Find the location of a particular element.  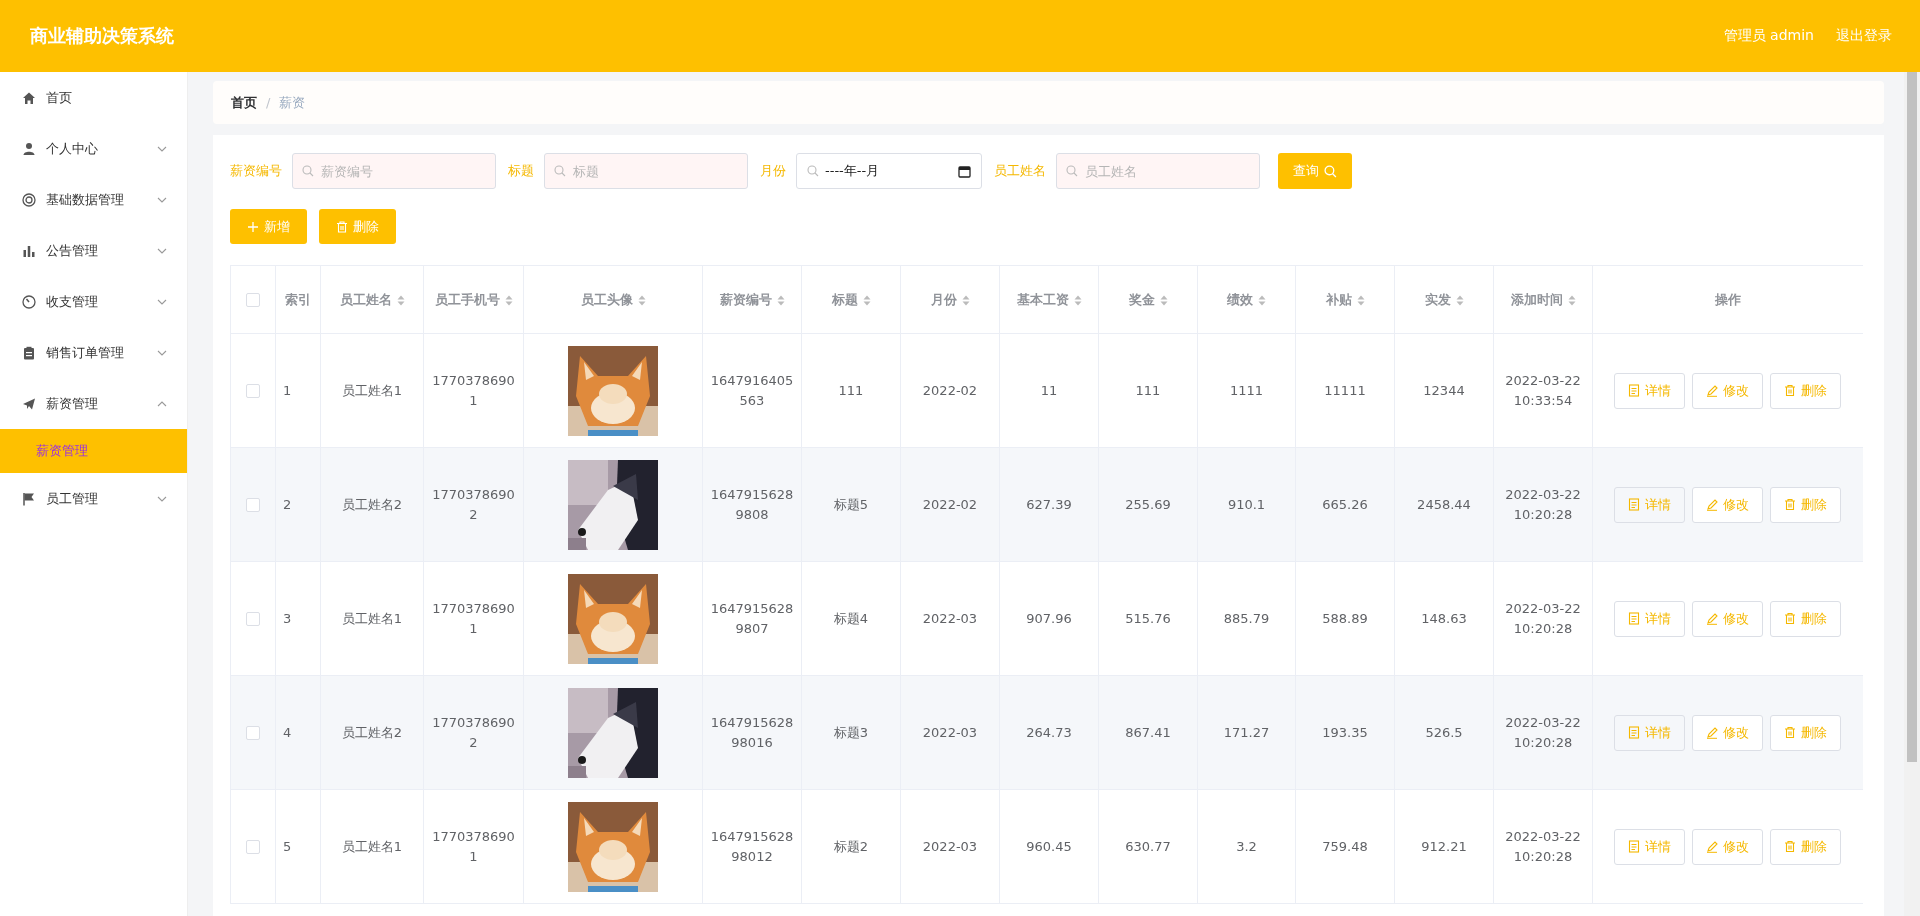

column-header: 实发 is located at coordinates (1444, 299).